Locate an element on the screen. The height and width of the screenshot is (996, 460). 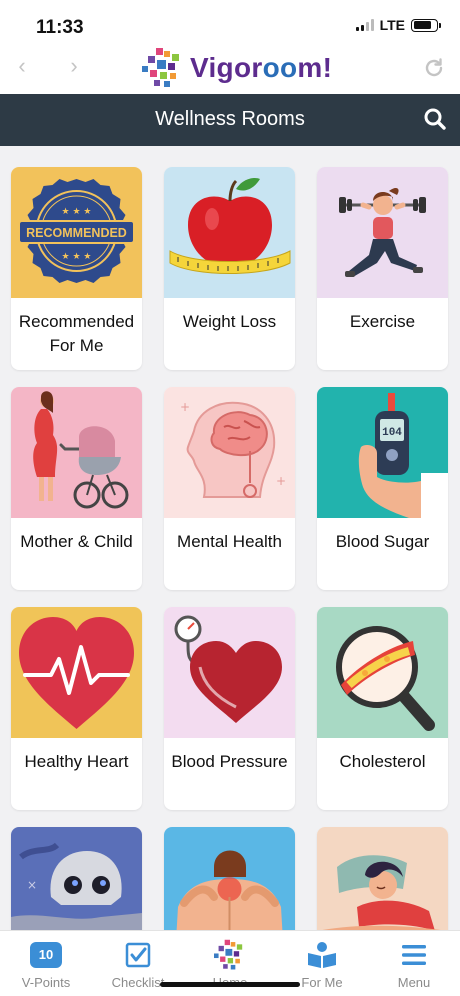
logo-text: Vigoroom! is located at coordinates (261, 68).